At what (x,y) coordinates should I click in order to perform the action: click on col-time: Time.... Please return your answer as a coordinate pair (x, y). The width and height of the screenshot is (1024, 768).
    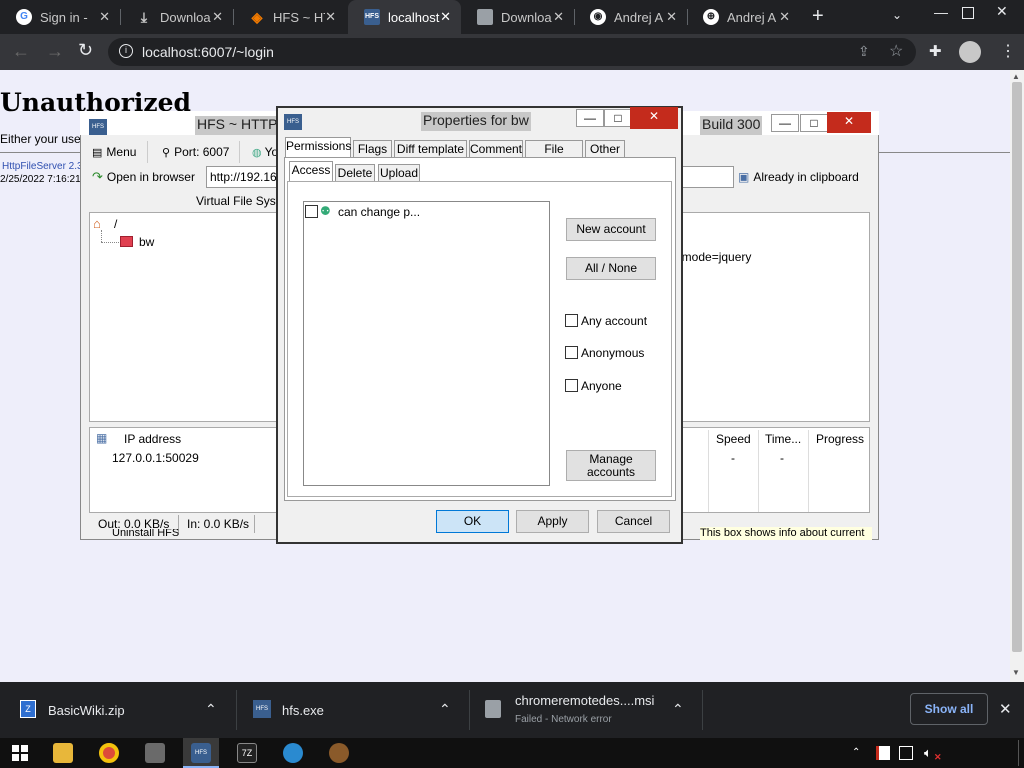
    Looking at the image, I should click on (783, 439).